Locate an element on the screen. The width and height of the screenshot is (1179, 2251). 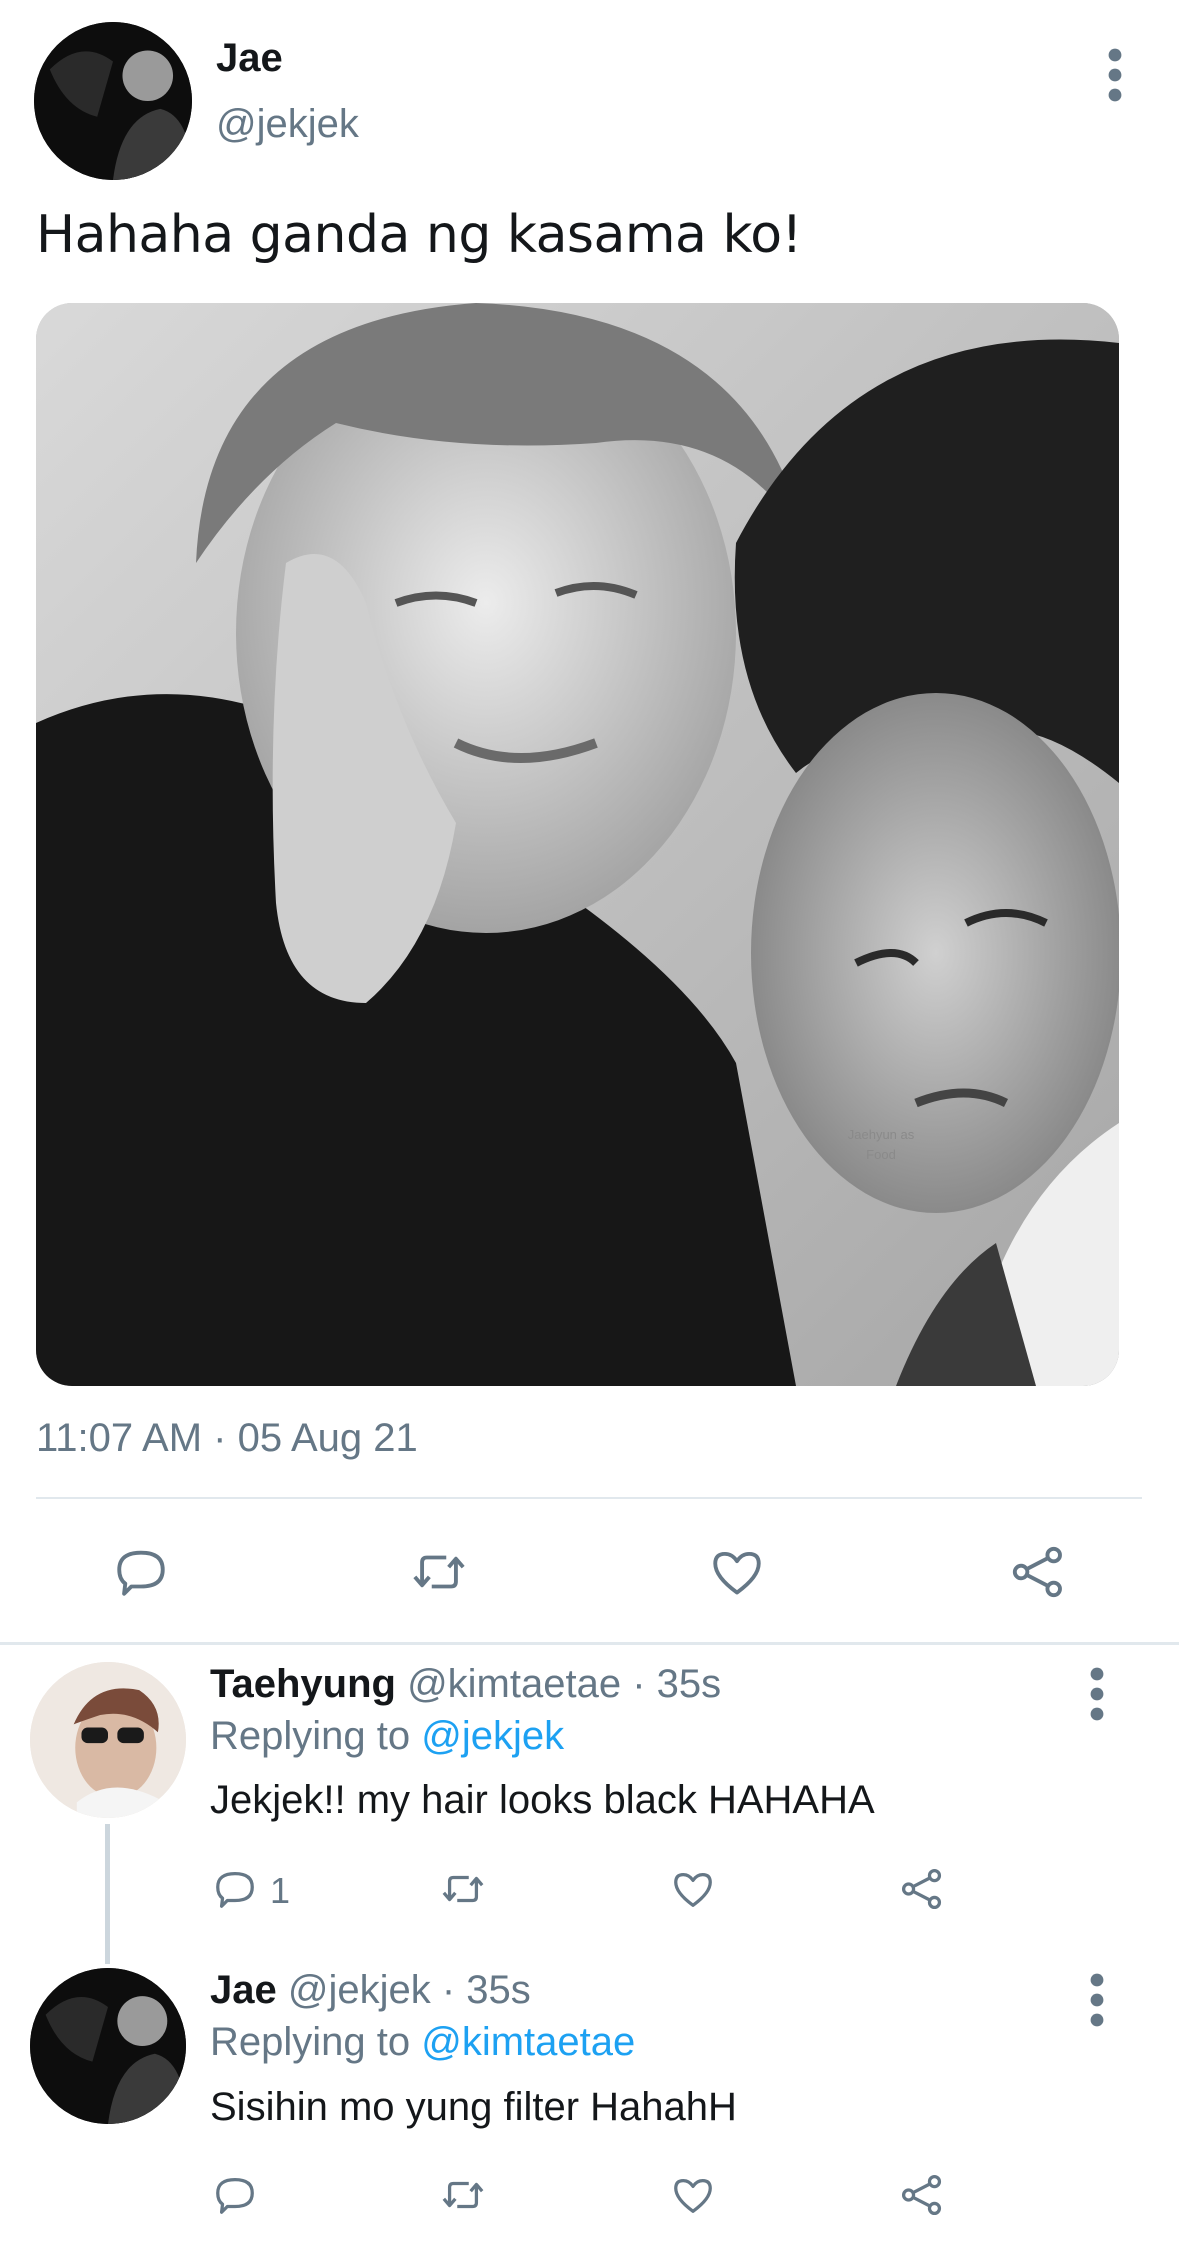
reply-header: Taehyung @kimtaetae · 35s is located at coordinates (465, 1684).